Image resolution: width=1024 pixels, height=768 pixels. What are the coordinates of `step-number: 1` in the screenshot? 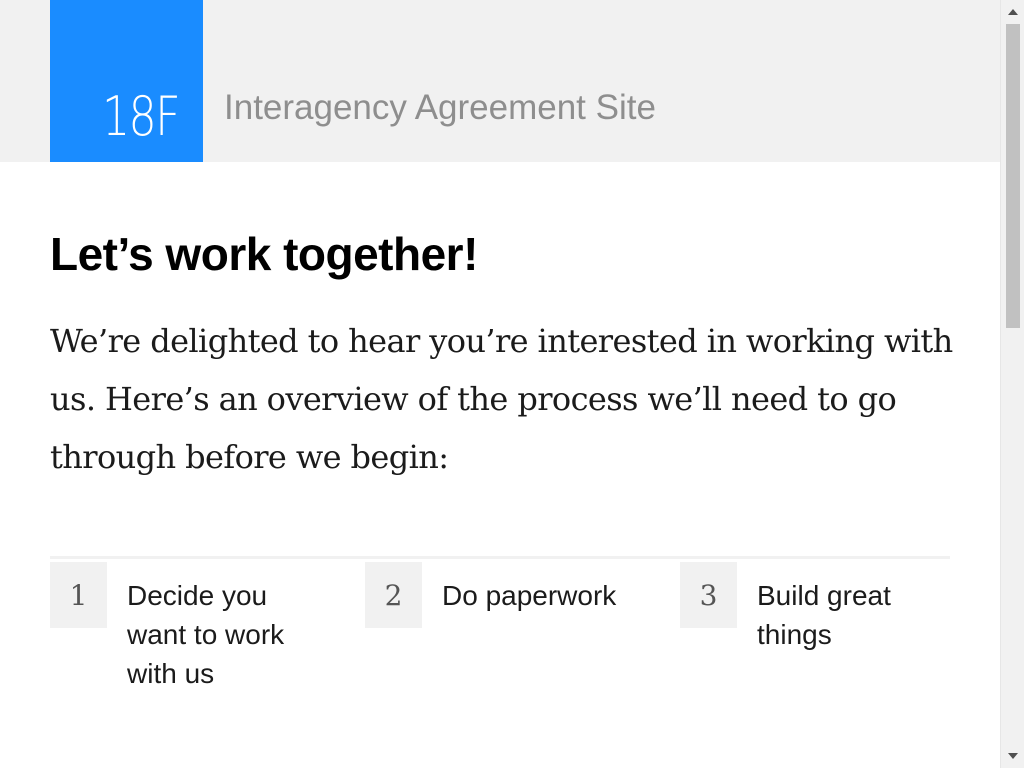 It's located at (78, 595).